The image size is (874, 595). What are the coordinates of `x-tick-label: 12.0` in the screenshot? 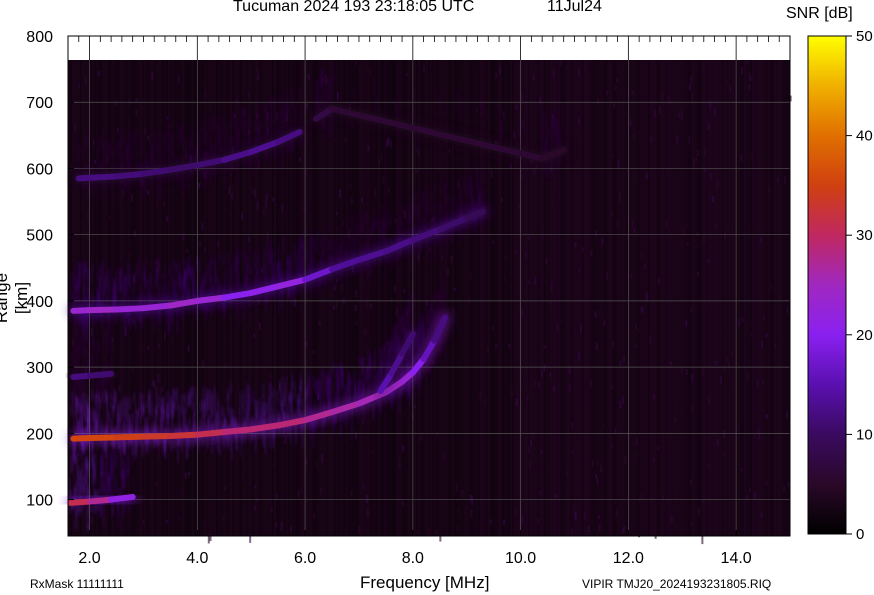 It's located at (628, 558).